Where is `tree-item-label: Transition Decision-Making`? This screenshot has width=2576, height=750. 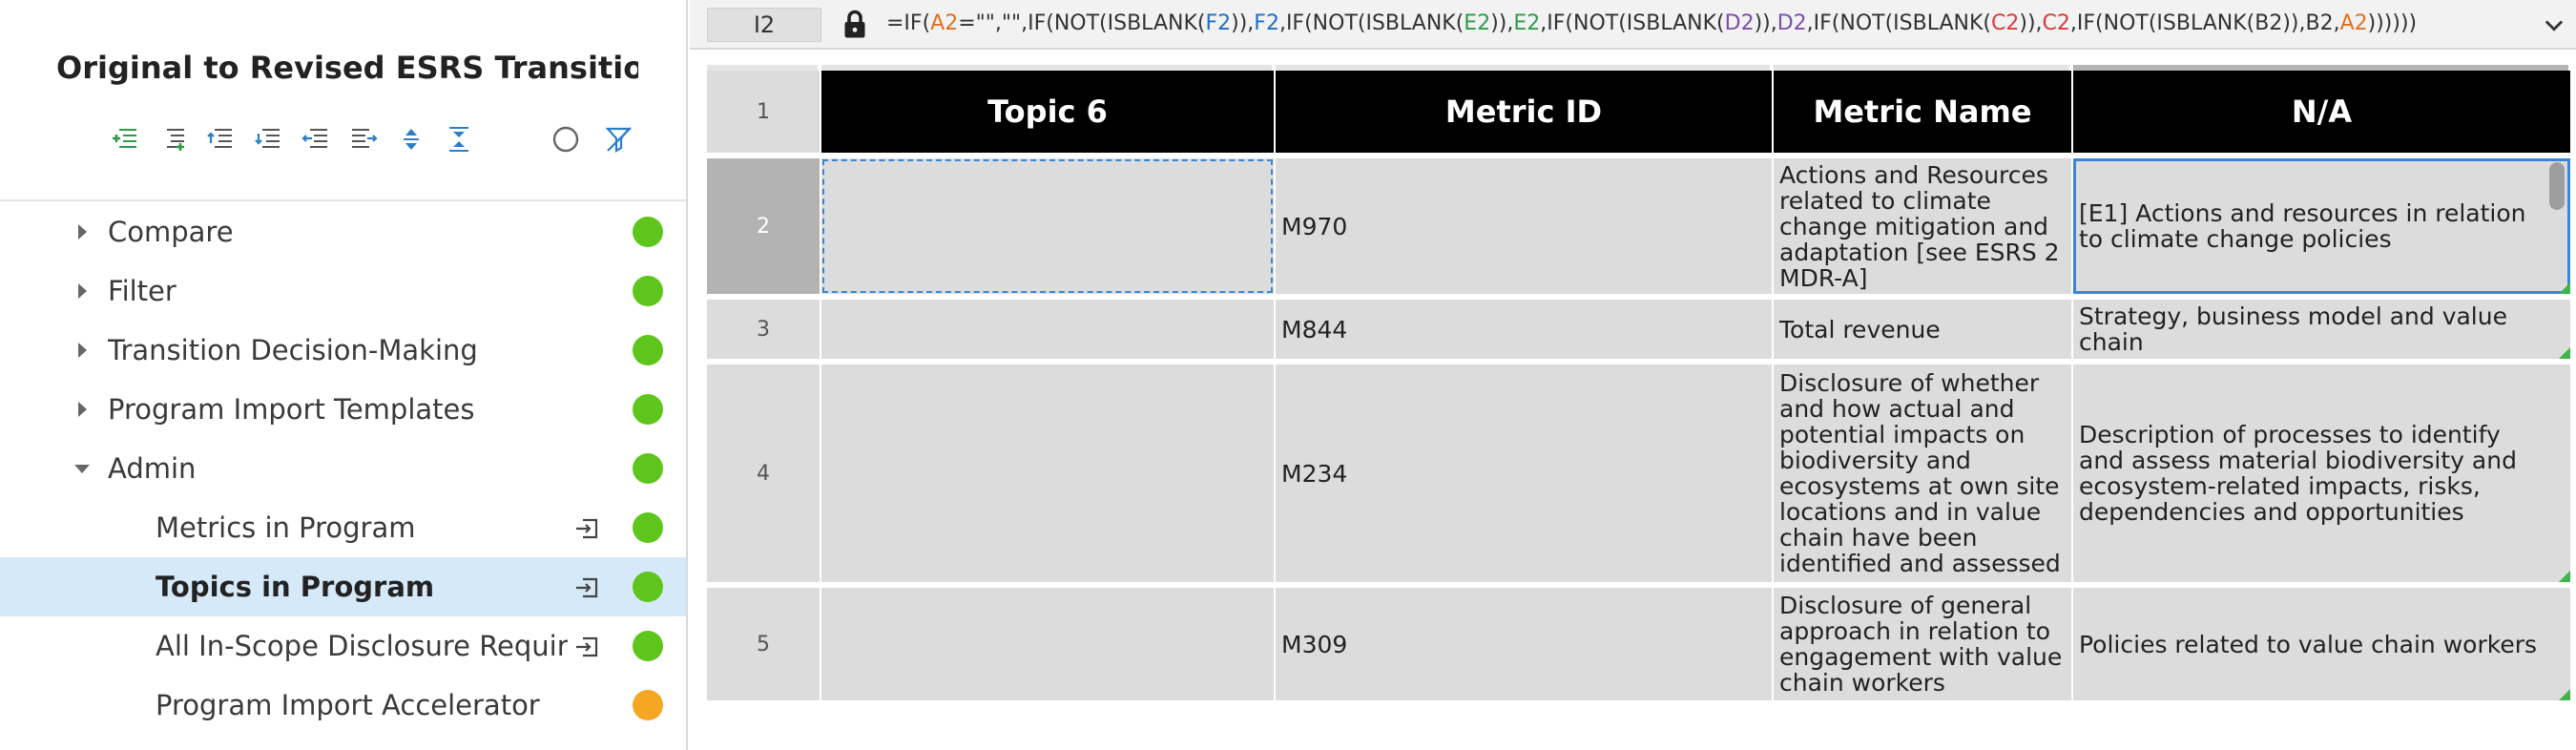 tree-item-label: Transition Decision-Making is located at coordinates (293, 350).